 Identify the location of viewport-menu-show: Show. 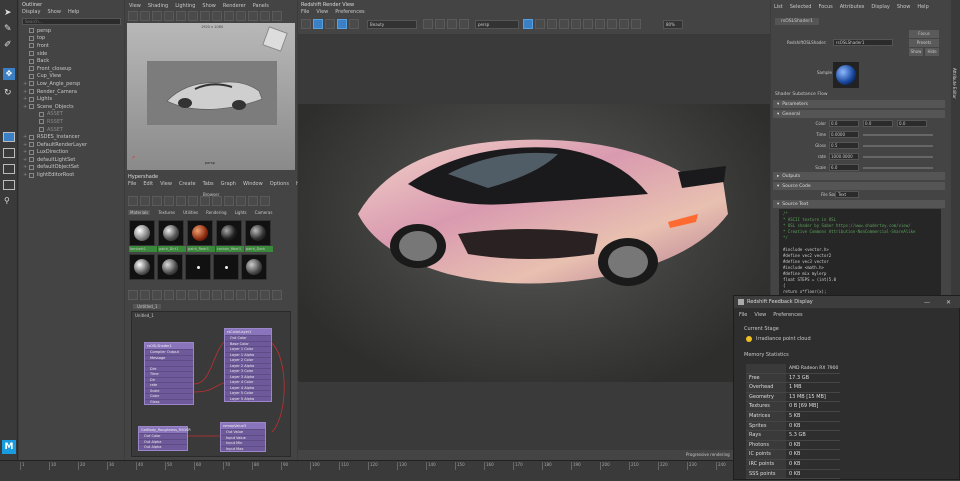
(209, 6).